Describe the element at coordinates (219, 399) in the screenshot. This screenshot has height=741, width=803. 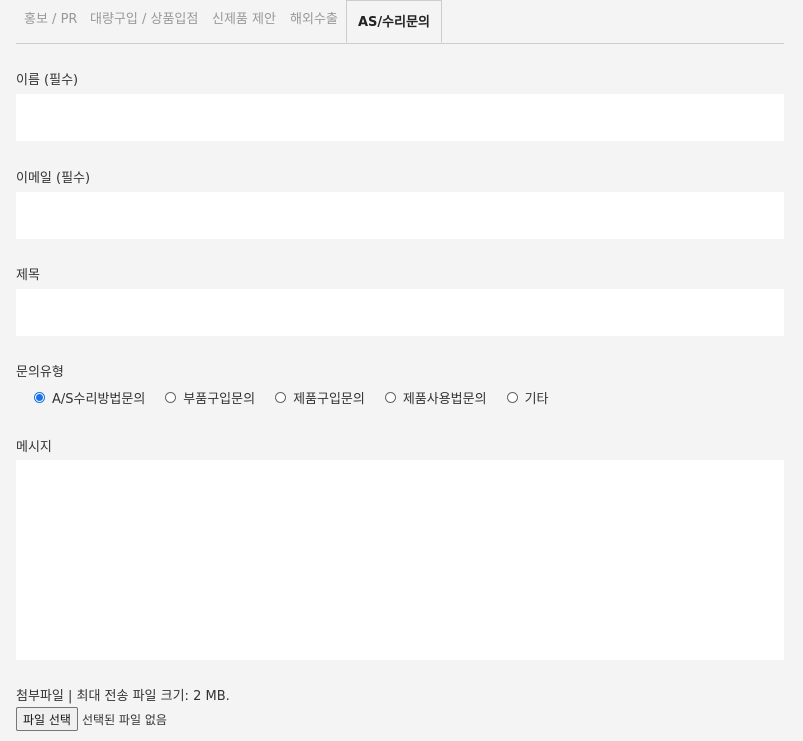
I see `radio-option-label: 부품구입문의` at that location.